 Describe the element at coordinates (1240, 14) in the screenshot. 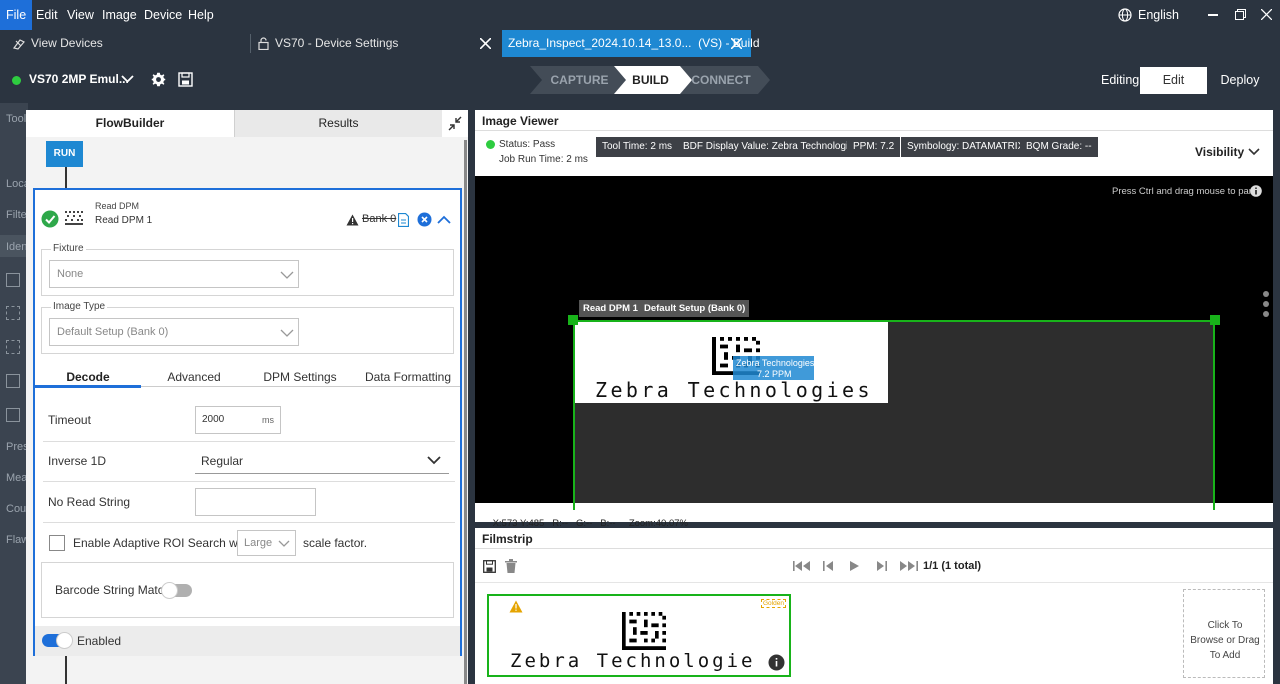

I see `restore-icon` at that location.